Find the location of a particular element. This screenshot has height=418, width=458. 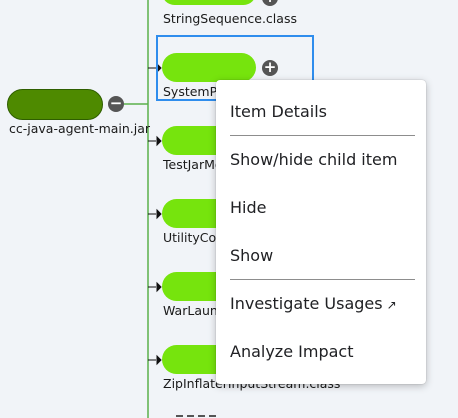

root-node is located at coordinates (55, 104).